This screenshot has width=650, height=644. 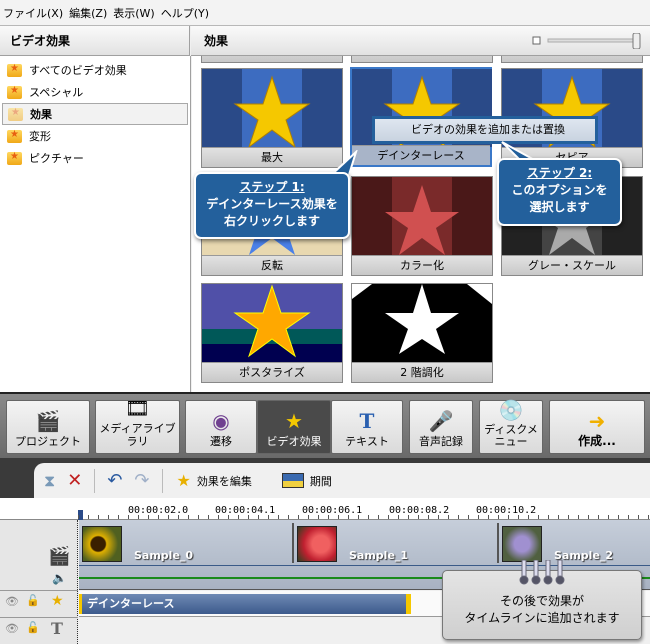 What do you see at coordinates (342, 480) in the screenshot?
I see `timeline-toolbar: ⧗ ✕ ↶ ↷ ★ 効果を編集 期間` at bounding box center [342, 480].